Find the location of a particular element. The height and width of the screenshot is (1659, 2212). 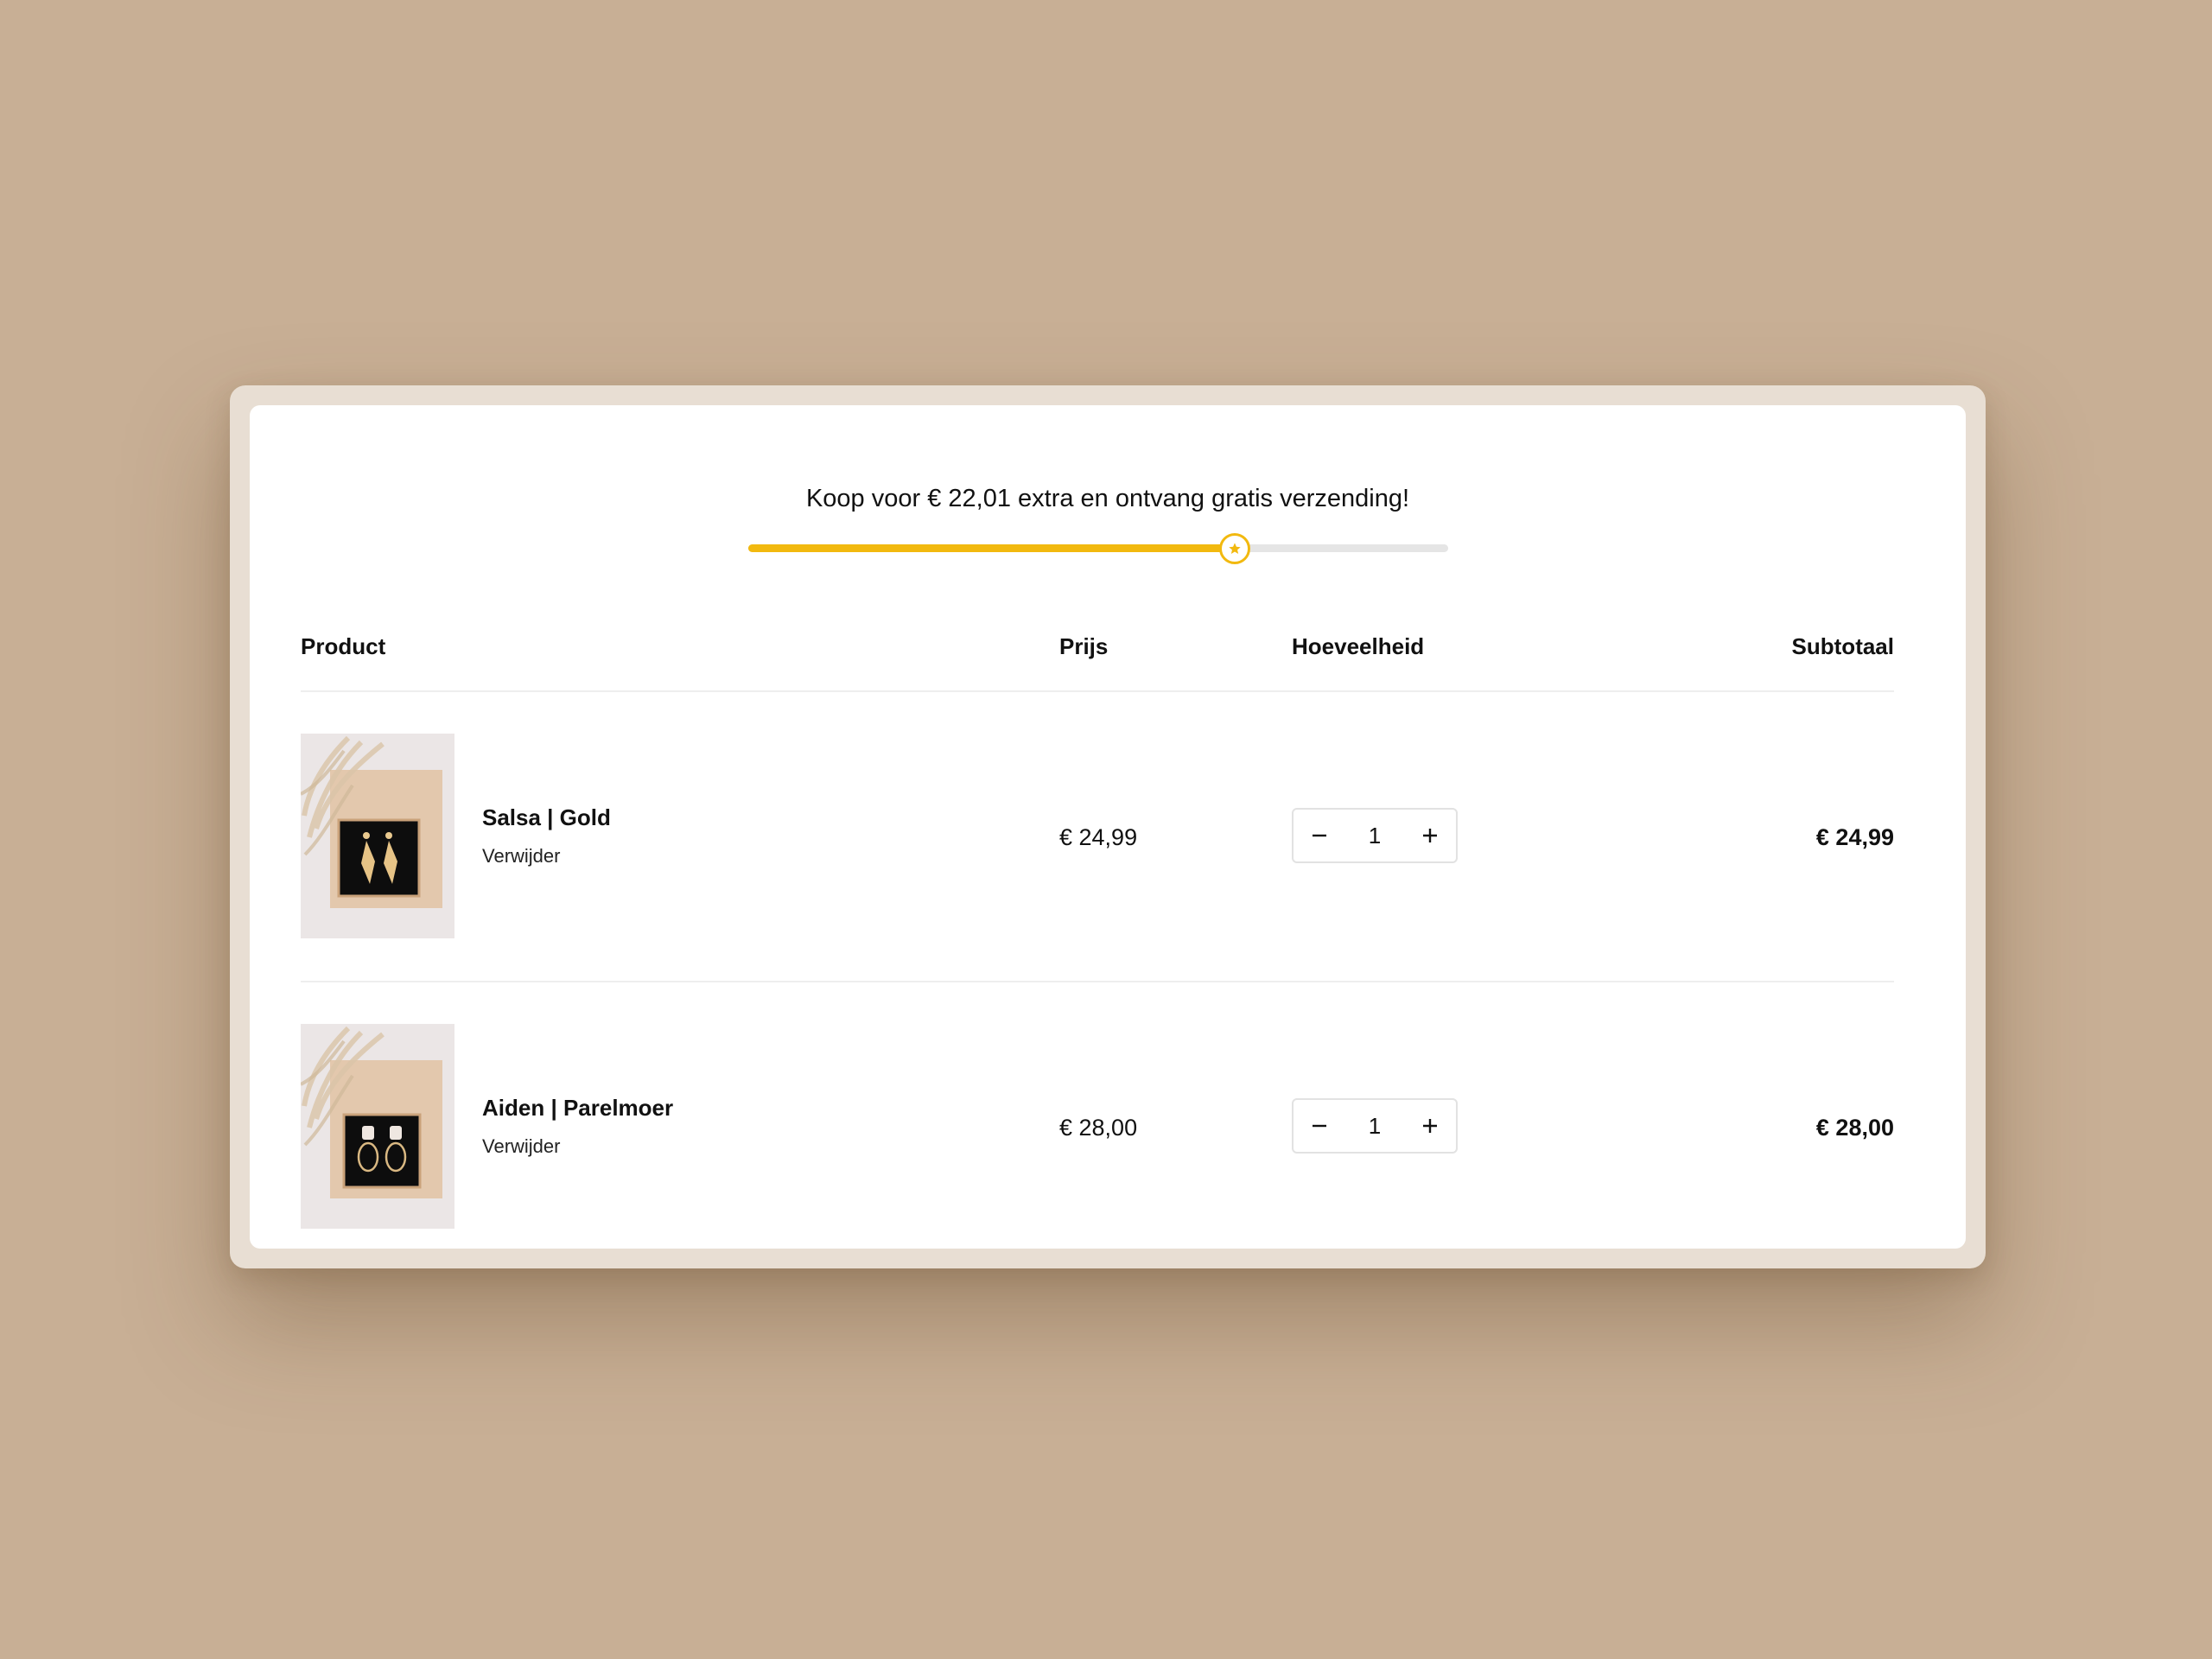

star-icon is located at coordinates (1234, 548).